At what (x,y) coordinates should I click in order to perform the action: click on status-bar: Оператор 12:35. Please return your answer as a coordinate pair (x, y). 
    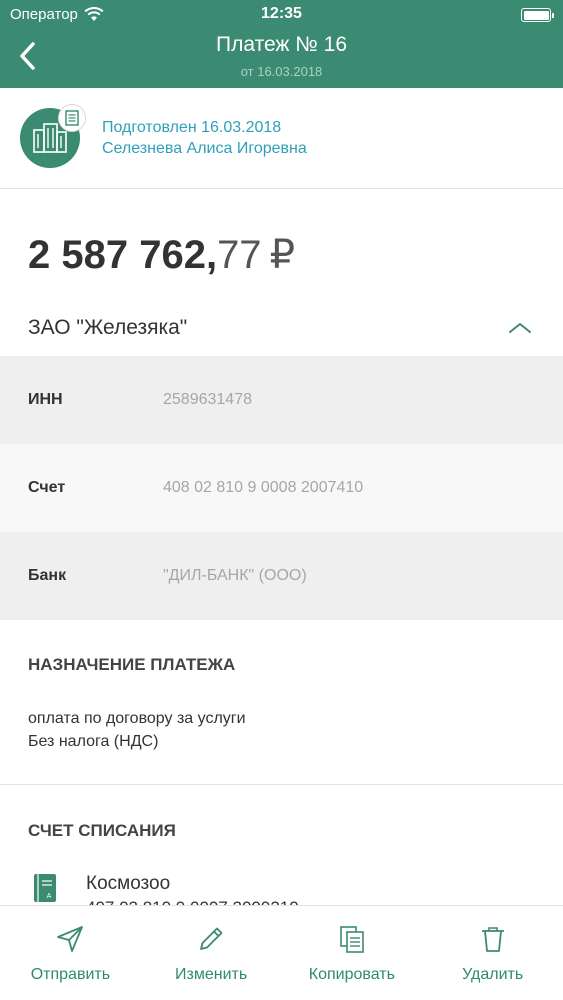
    Looking at the image, I should click on (281, 15).